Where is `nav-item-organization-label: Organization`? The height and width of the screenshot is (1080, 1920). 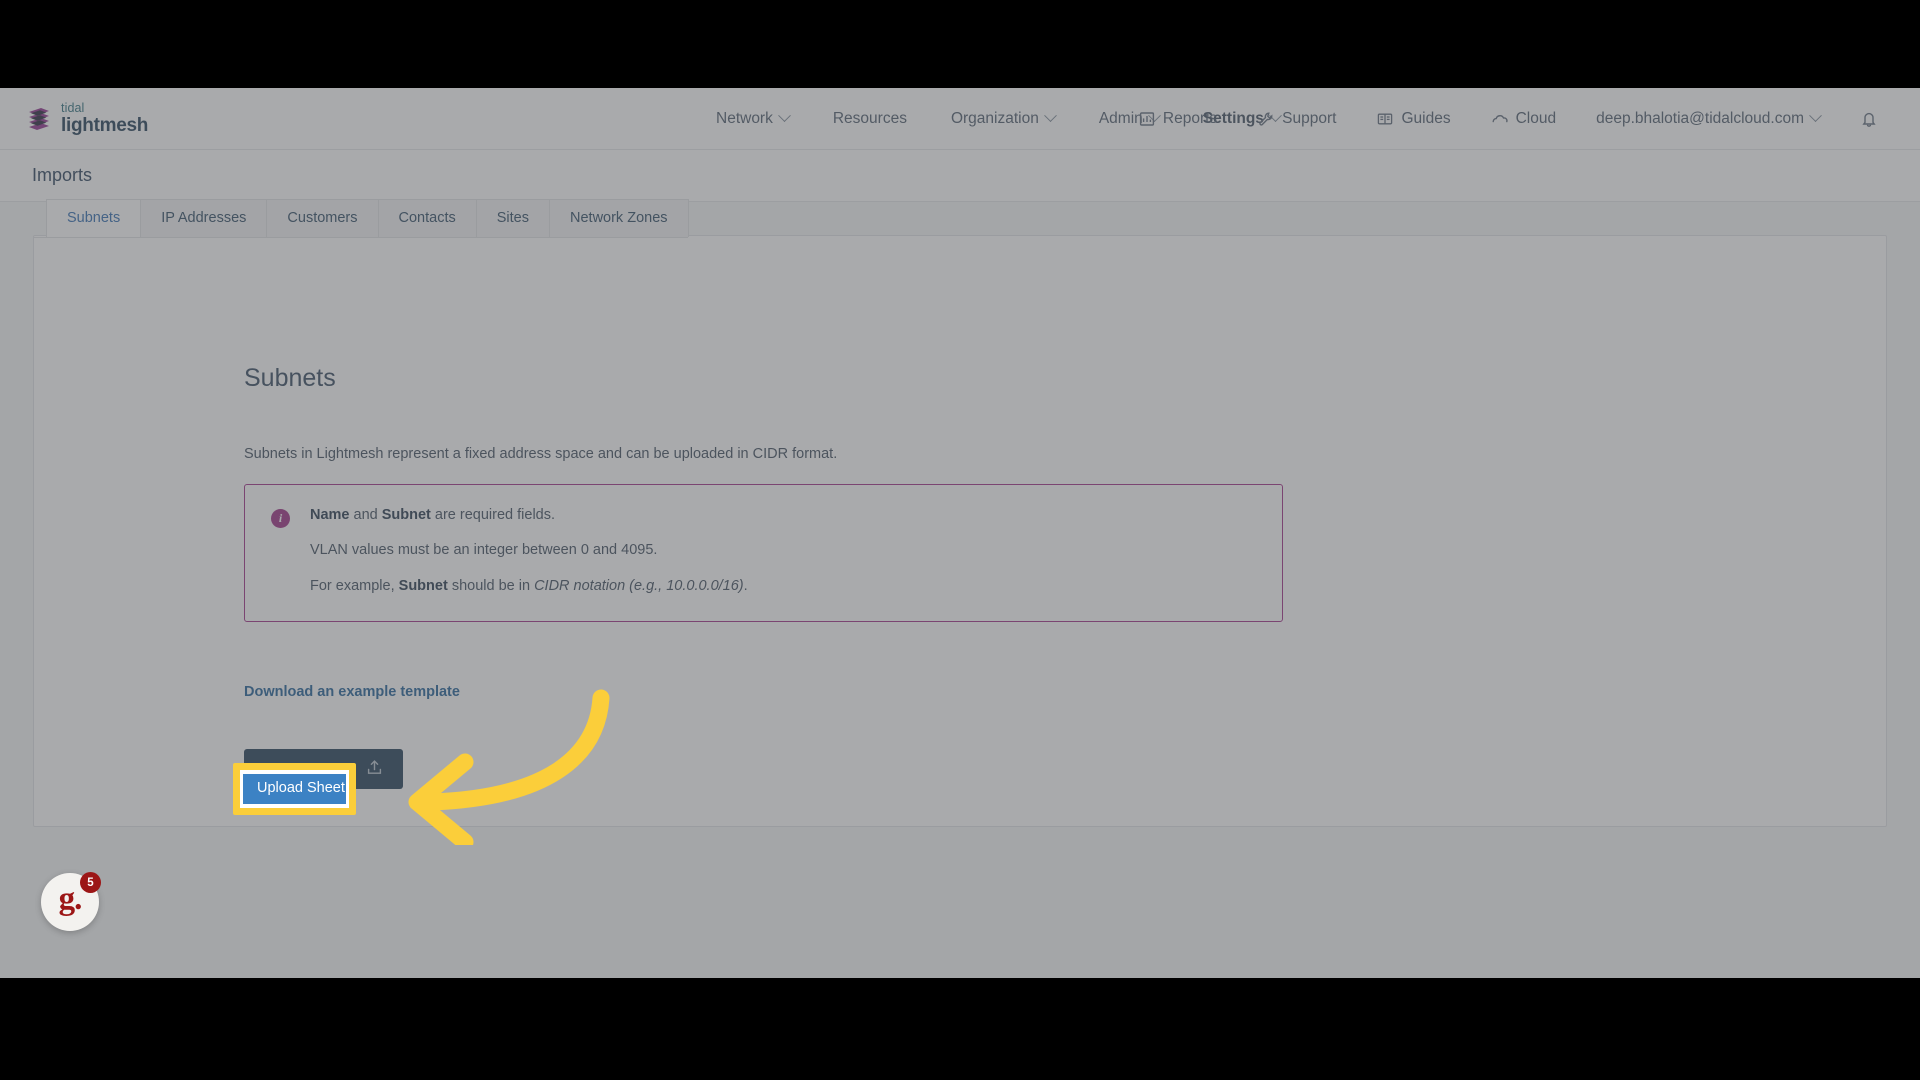
nav-item-organization-label: Organization is located at coordinates (994, 118).